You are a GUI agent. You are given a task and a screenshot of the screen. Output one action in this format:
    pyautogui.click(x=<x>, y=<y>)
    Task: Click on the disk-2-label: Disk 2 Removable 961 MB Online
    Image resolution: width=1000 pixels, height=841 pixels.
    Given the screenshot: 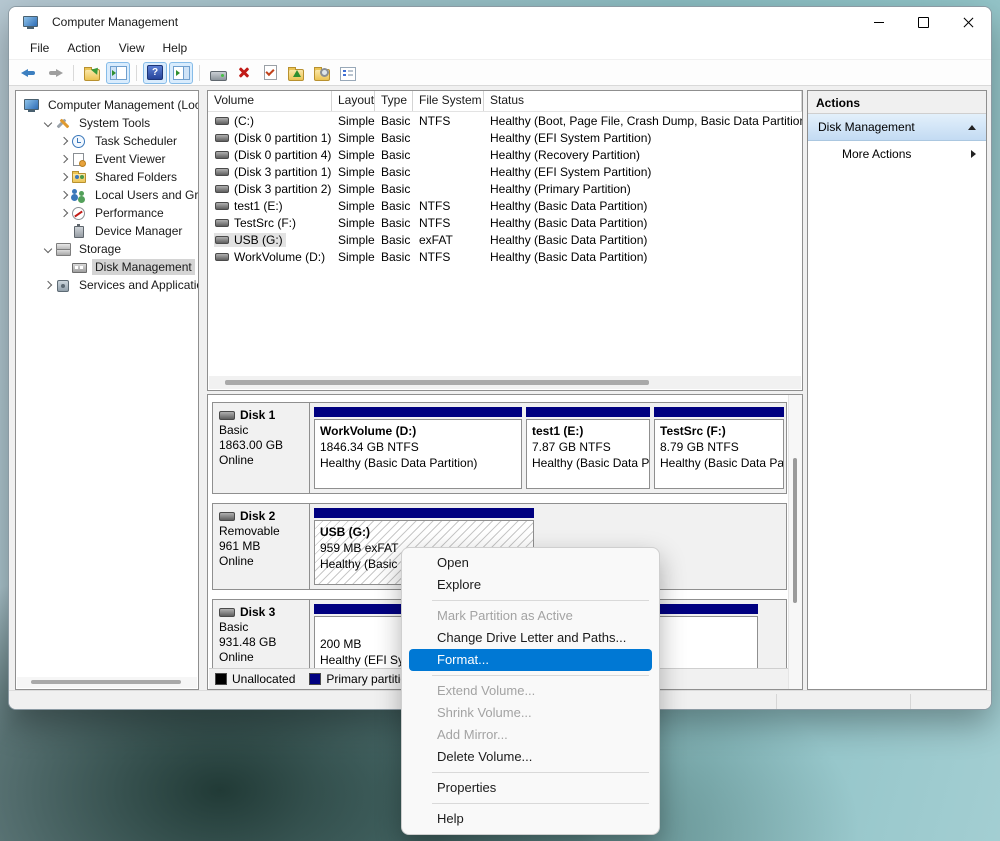 What is the action you would take?
    pyautogui.click(x=261, y=546)
    